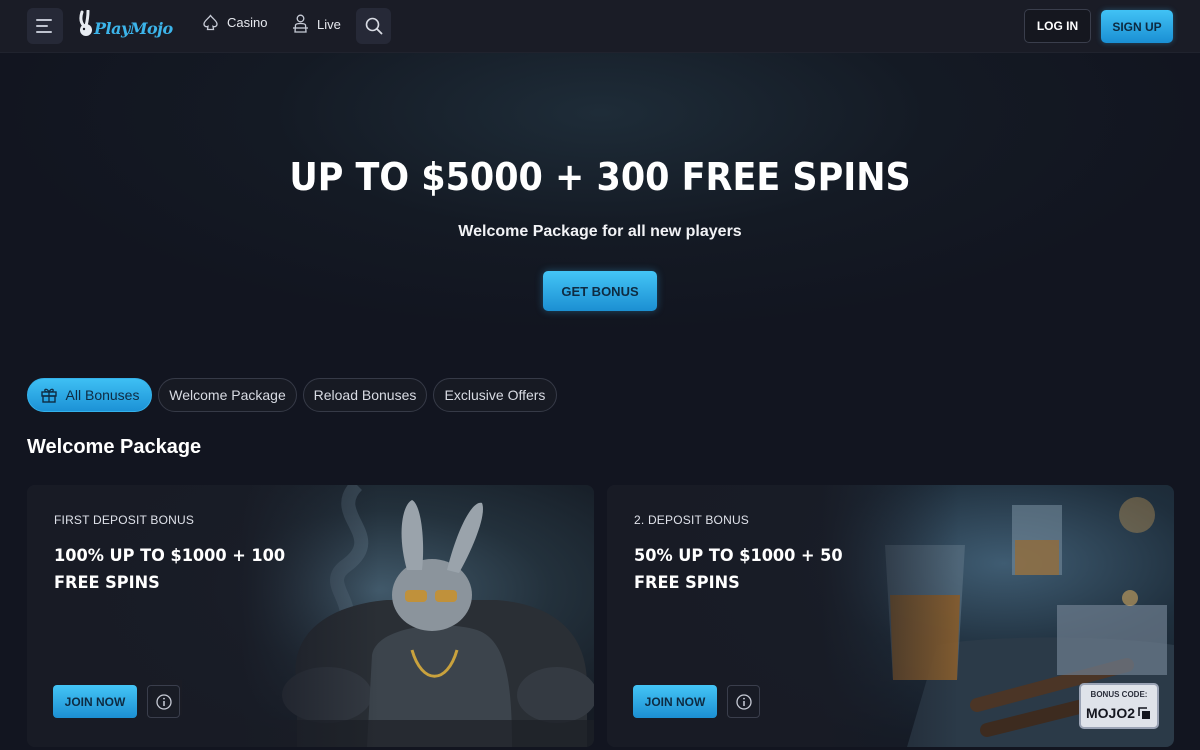 This screenshot has height=750, width=1200. I want to click on bonus-code-label: BONUS CODE:, so click(1119, 694).